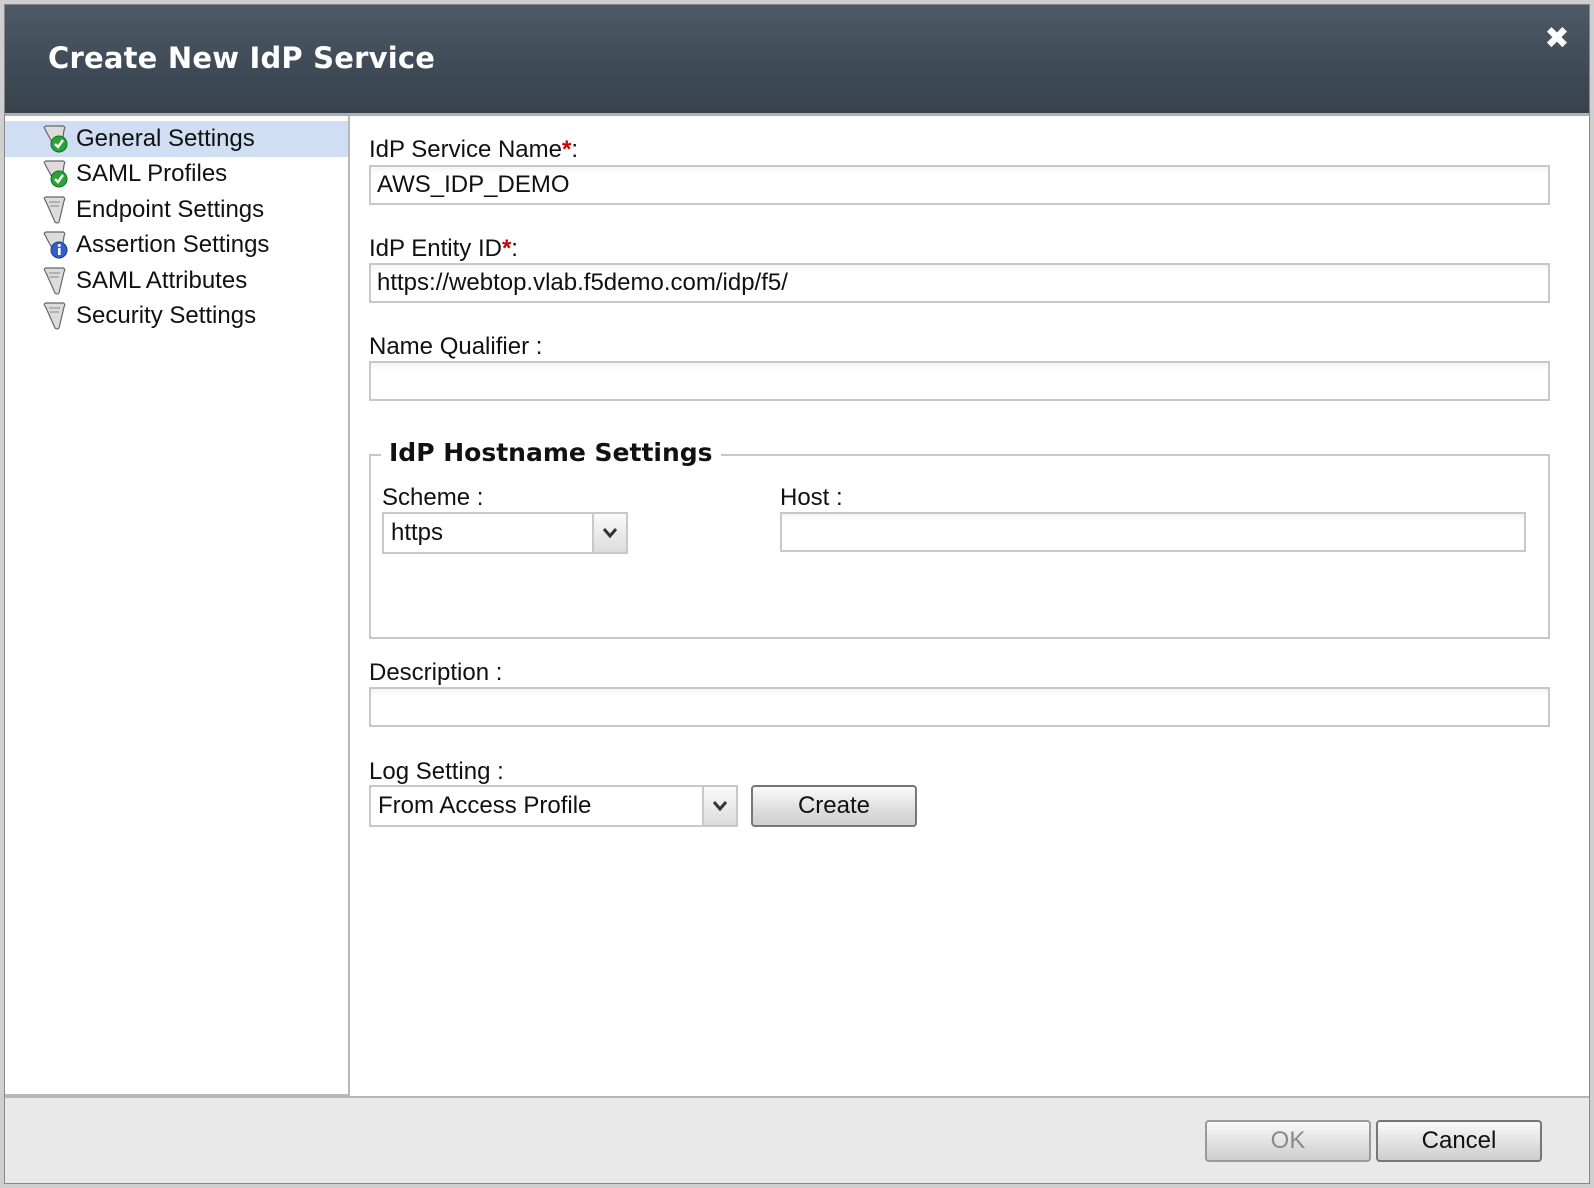  What do you see at coordinates (959, 283) in the screenshot?
I see `entity-id-field` at bounding box center [959, 283].